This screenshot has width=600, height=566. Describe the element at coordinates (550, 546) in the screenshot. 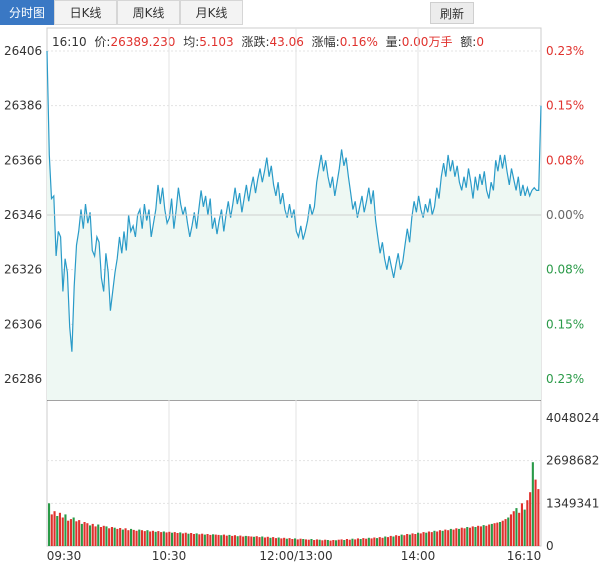

I see `vol-tick-label: 0` at that location.